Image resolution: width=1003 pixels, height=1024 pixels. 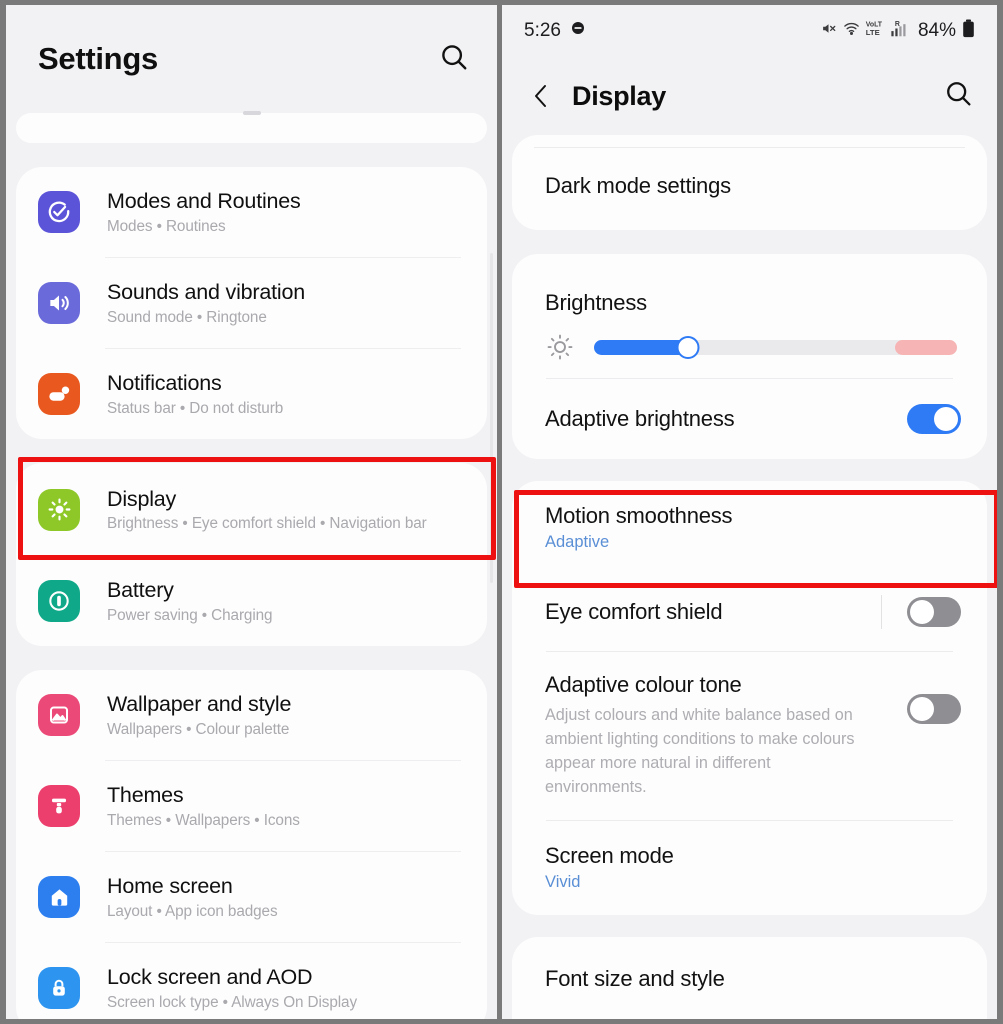 I want to click on status-bar: 5:26 VoLT LTE R 84%, so click(x=749, y=31).